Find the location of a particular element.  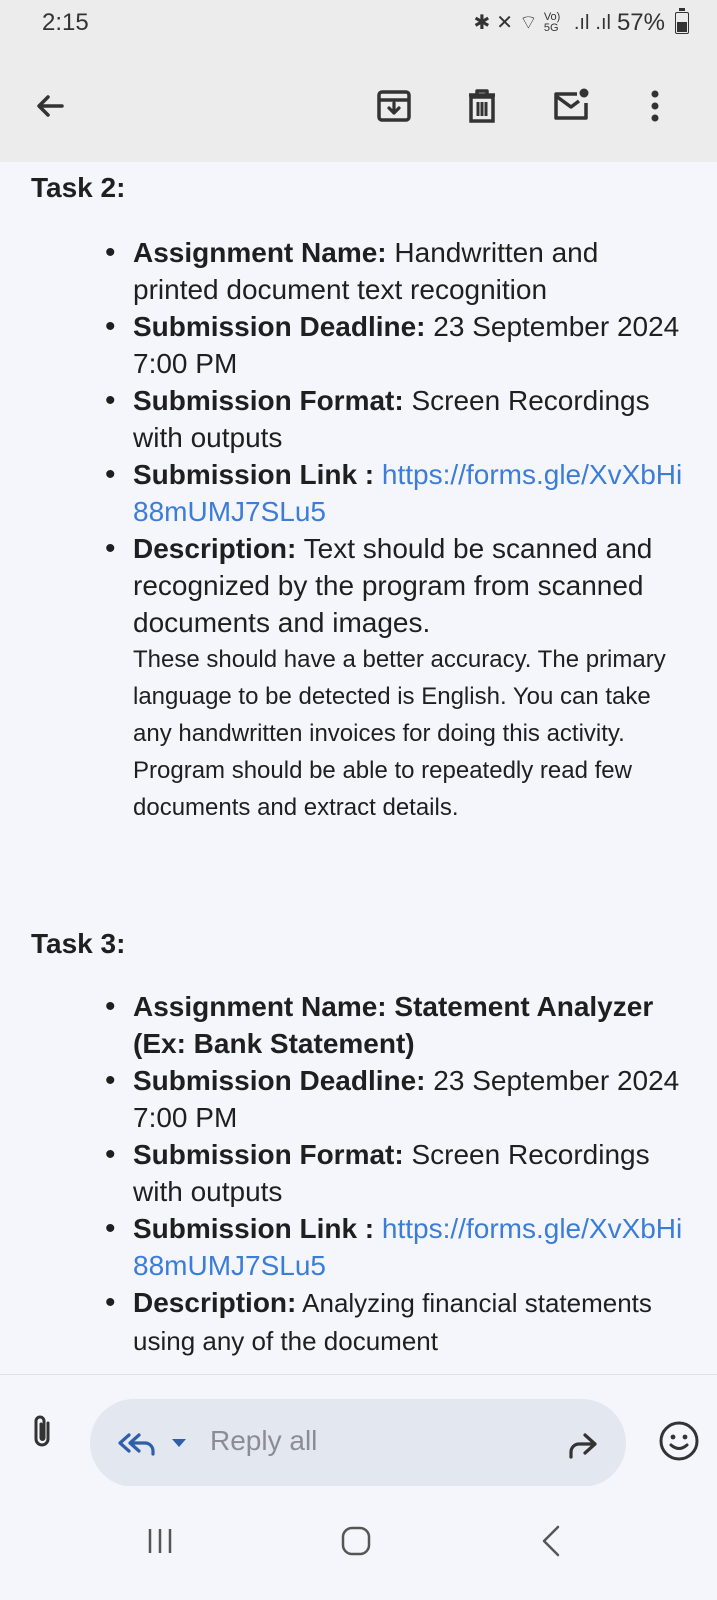

status-bar: 2:15 ✱ ✕ ⌔ Vo) 5G .ıl .ıl 57% is located at coordinates (358, 25).